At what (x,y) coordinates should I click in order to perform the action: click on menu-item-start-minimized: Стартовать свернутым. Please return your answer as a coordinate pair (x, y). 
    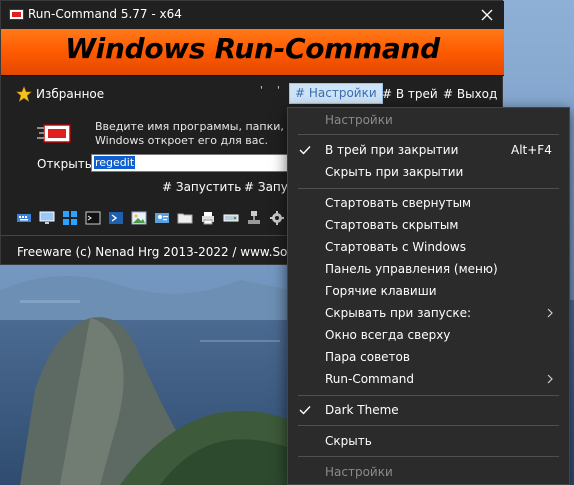
    Looking at the image, I should click on (428, 203).